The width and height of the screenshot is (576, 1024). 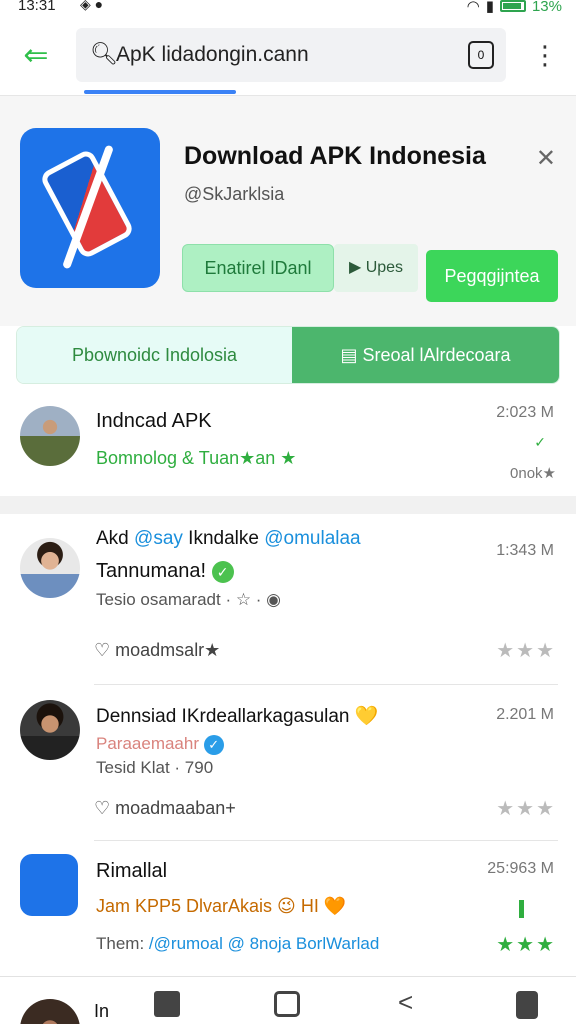 I want to click on item-title: Dennsiad IKrdeallarkagasulan 💛, so click(x=237, y=716).